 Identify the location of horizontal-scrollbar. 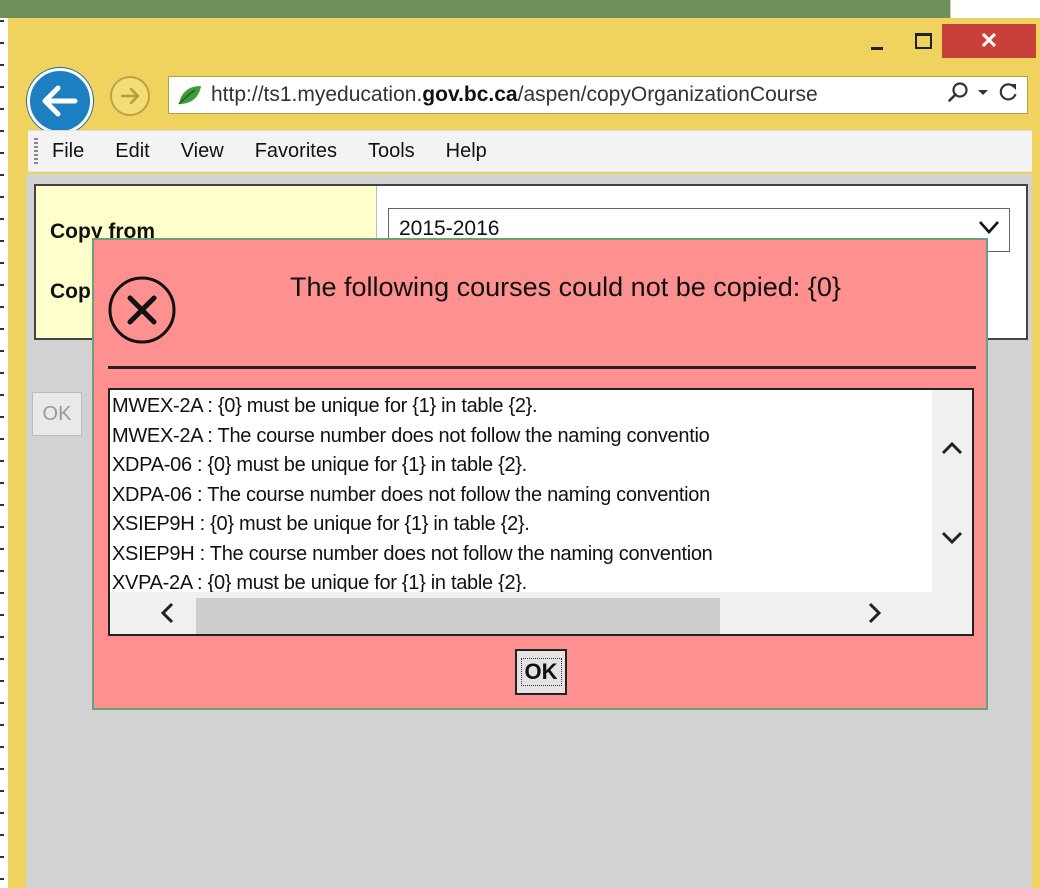
(541, 613).